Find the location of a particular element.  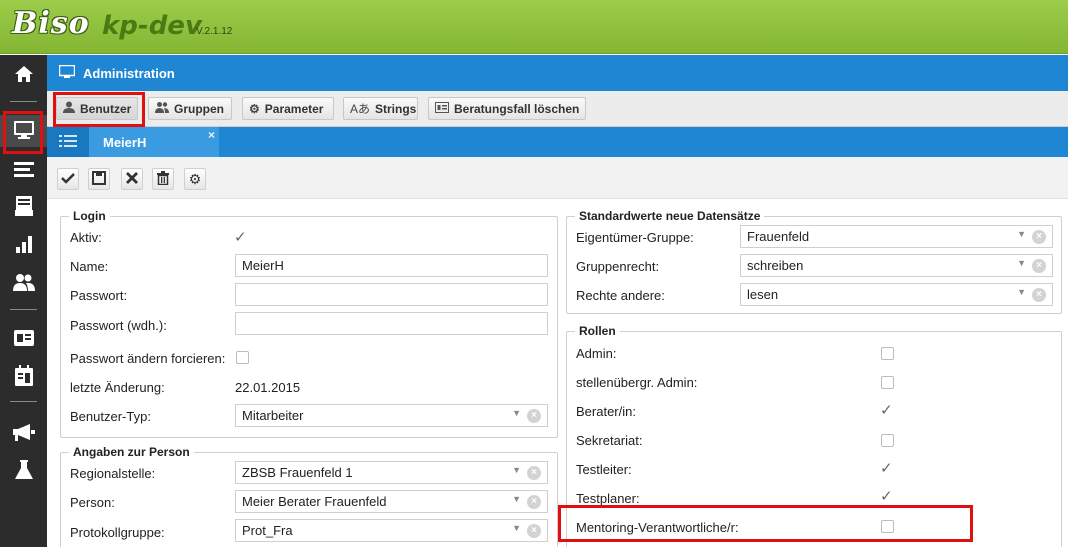

passwort-wdh-label: Passwort (wdh.): is located at coordinates (118, 325).